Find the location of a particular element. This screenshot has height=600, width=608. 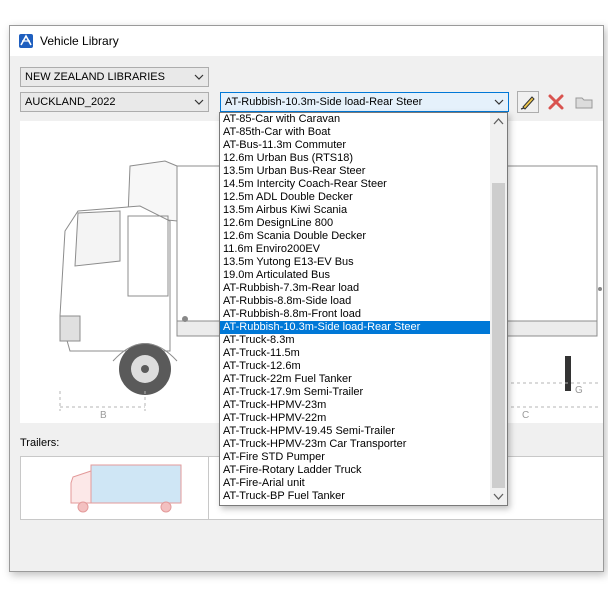

vehicle-option: AT-85-Car with Caravan is located at coordinates (355, 119).